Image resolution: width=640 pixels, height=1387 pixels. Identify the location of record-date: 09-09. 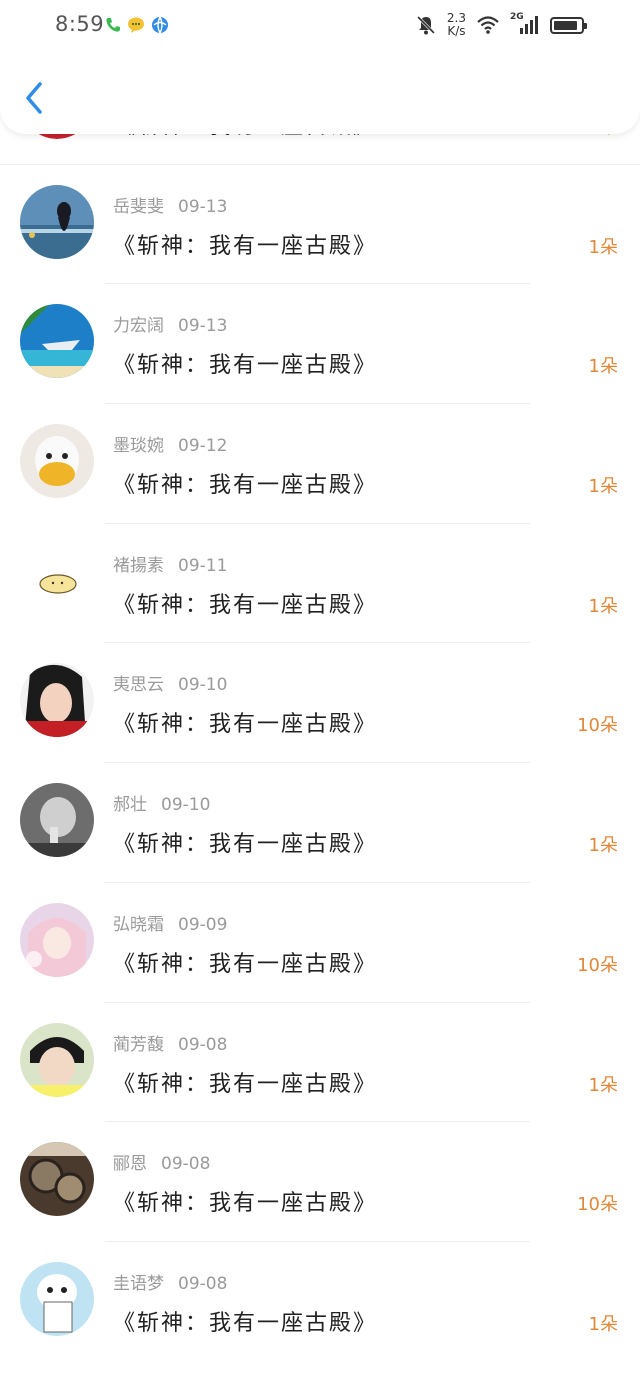
(203, 924).